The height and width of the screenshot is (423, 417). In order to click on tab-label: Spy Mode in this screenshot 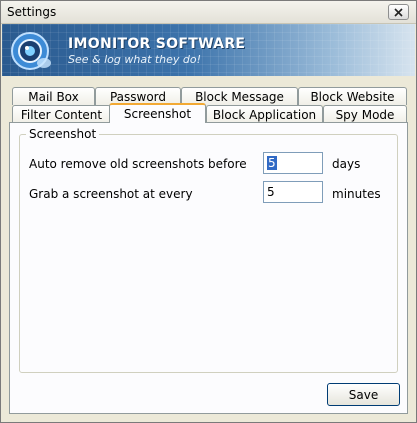, I will do `click(365, 114)`.